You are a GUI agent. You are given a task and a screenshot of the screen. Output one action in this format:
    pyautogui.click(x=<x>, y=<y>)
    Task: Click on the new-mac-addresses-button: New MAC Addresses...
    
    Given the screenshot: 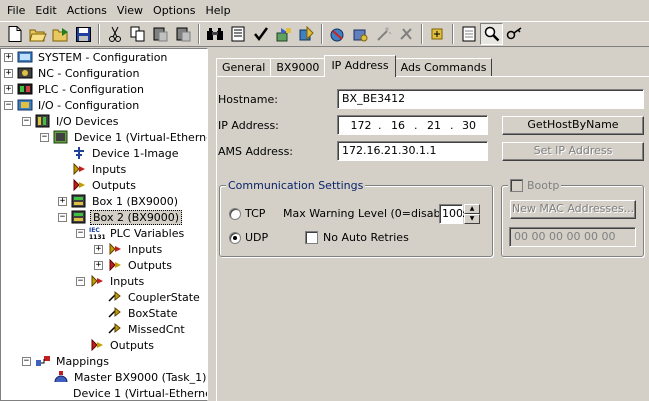 What is the action you would take?
    pyautogui.click(x=573, y=209)
    